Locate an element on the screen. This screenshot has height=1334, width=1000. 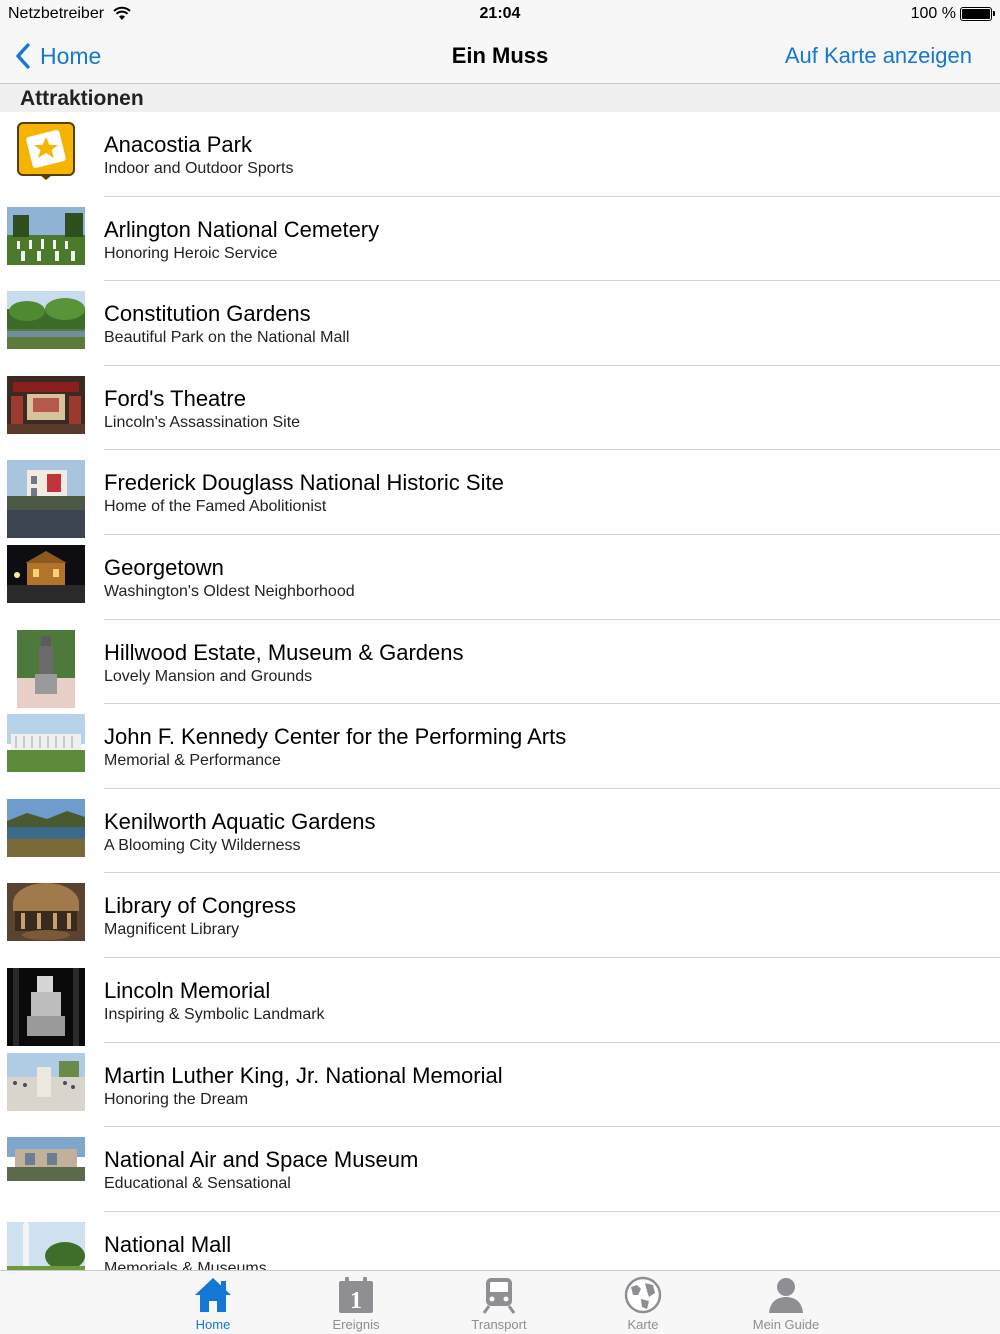
tab-label: Karte is located at coordinates (643, 1324).